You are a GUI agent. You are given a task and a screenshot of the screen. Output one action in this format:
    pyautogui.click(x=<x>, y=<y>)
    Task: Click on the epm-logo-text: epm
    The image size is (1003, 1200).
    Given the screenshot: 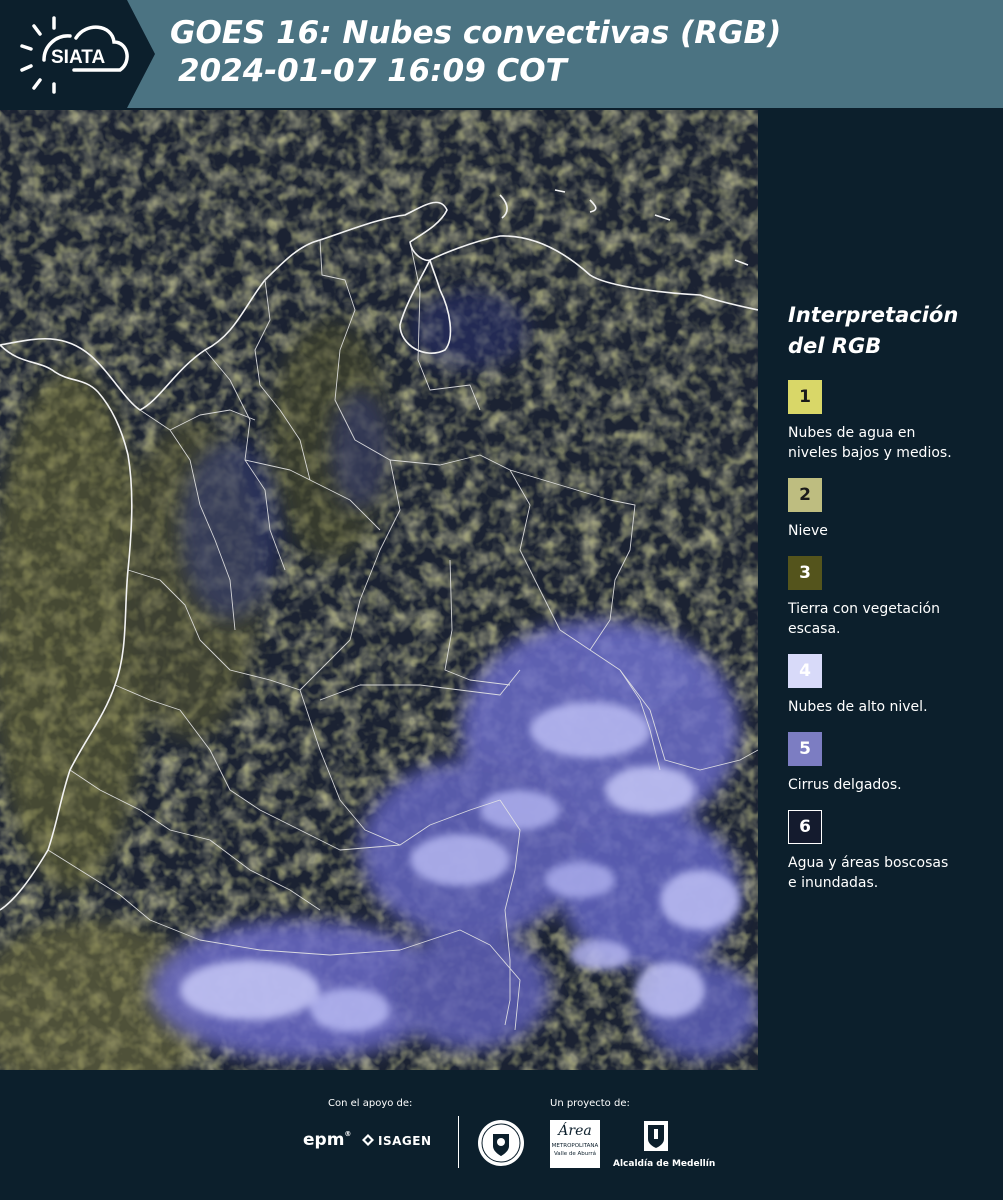 What is the action you would take?
    pyautogui.click(x=324, y=1140)
    